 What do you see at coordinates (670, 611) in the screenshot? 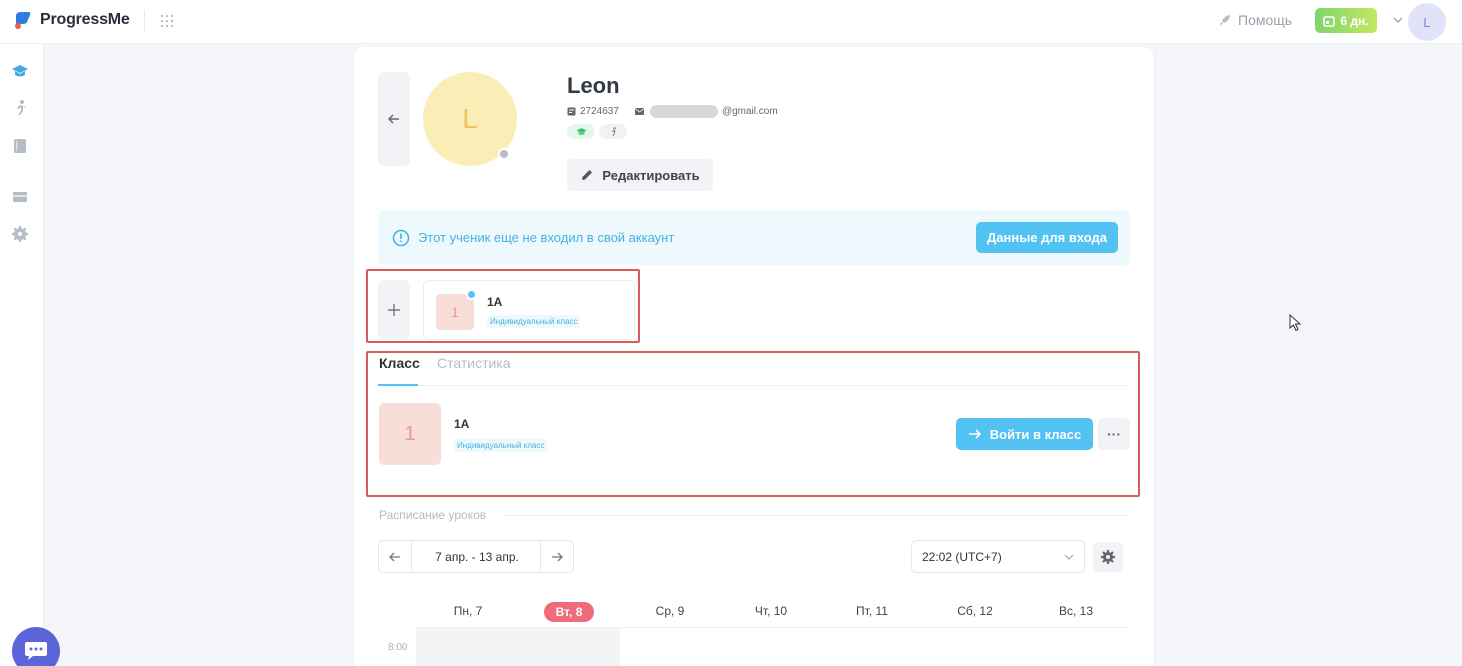
I see `day-header-wed: Ср, 9` at bounding box center [670, 611].